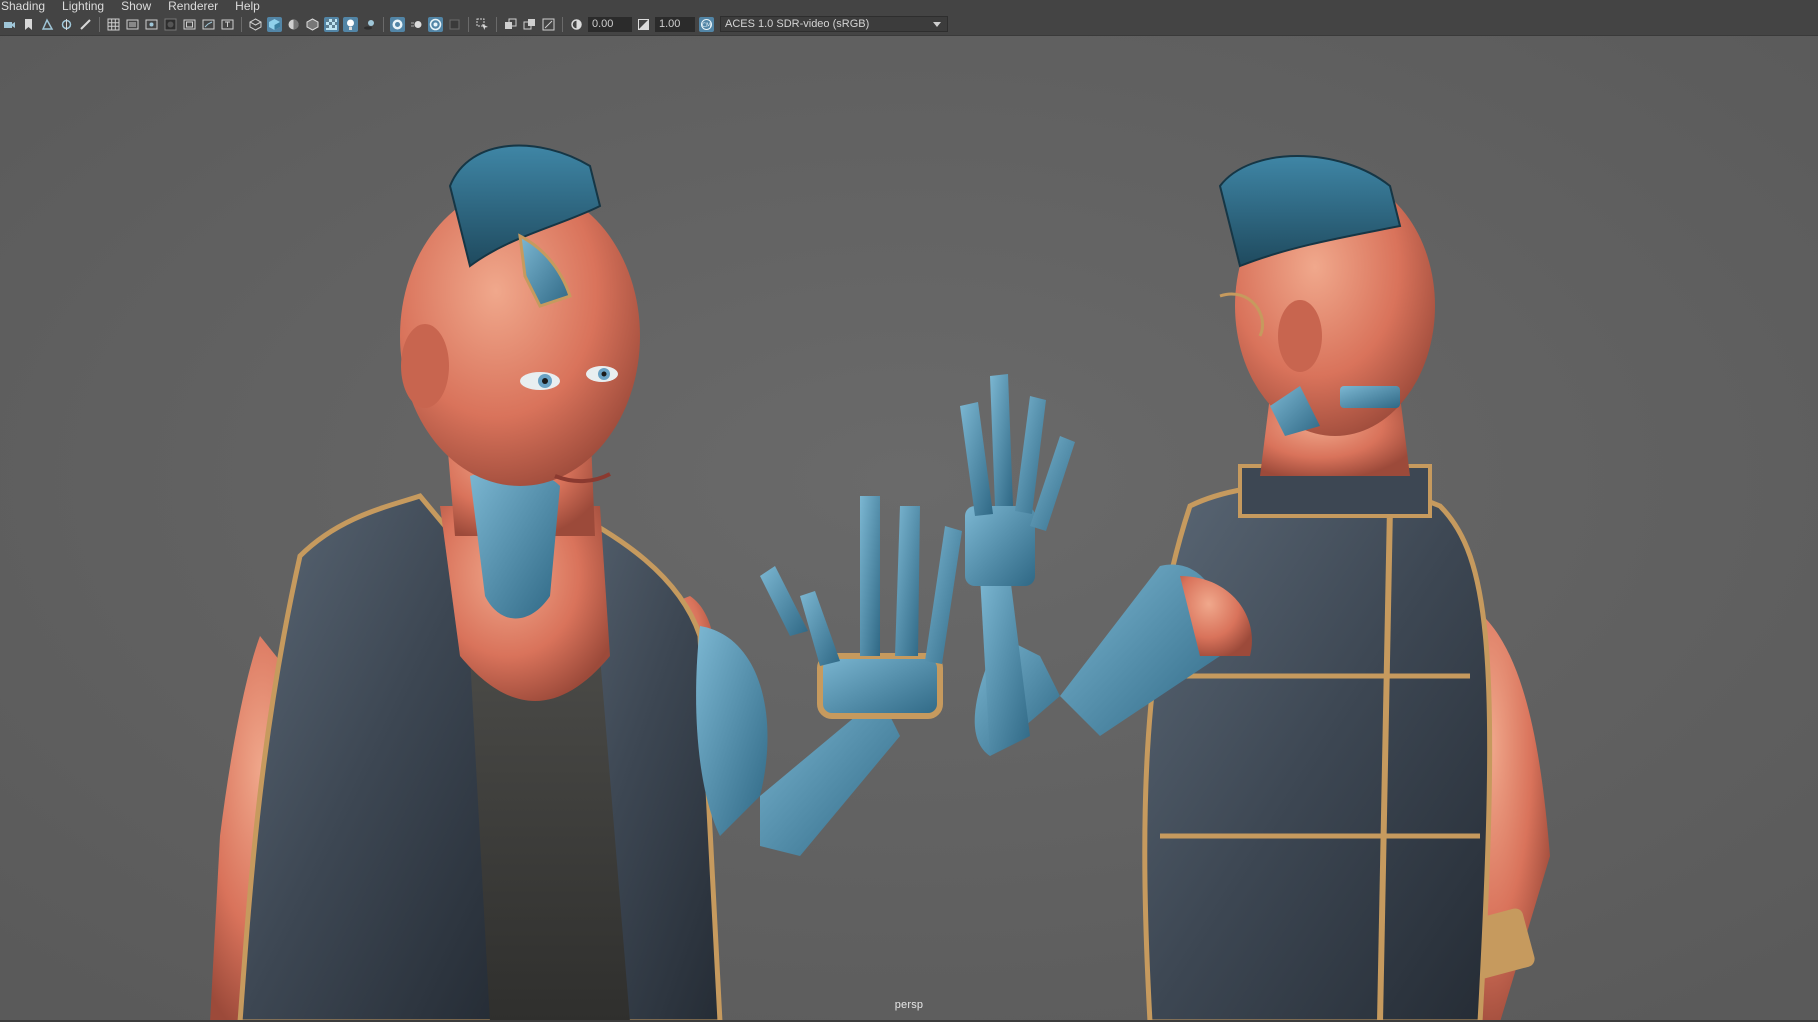  What do you see at coordinates (293, 24) in the screenshot?
I see `default-material-icon` at bounding box center [293, 24].